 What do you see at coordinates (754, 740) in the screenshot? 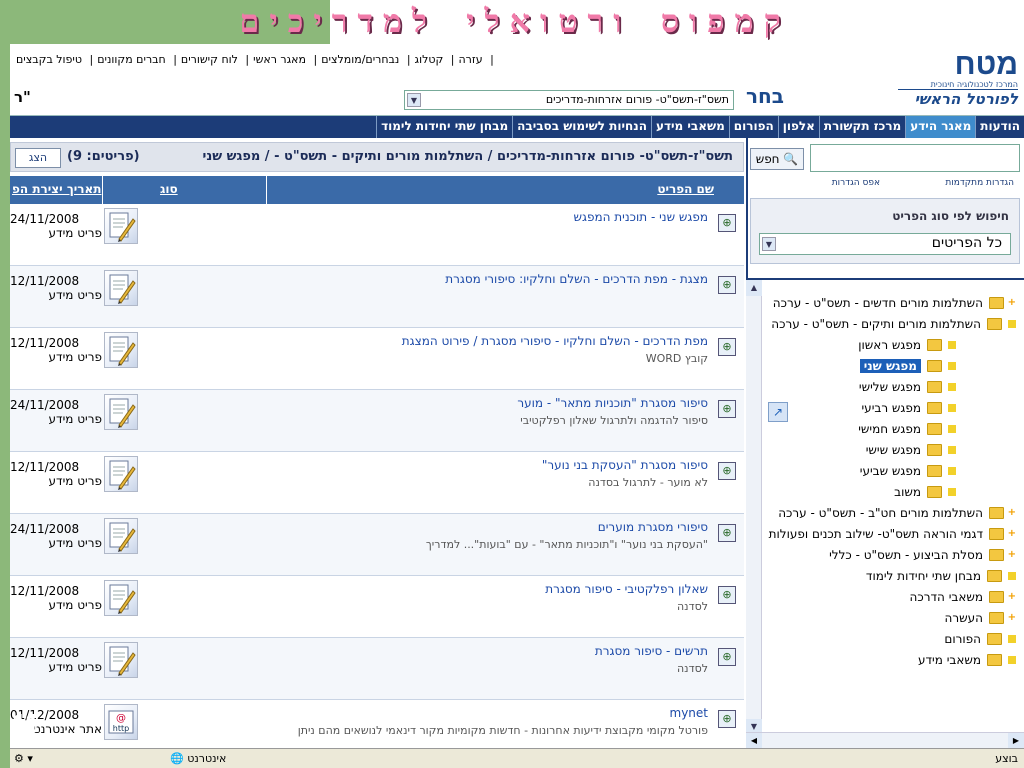
I see `scroll-left-icon: ◀` at bounding box center [754, 740].